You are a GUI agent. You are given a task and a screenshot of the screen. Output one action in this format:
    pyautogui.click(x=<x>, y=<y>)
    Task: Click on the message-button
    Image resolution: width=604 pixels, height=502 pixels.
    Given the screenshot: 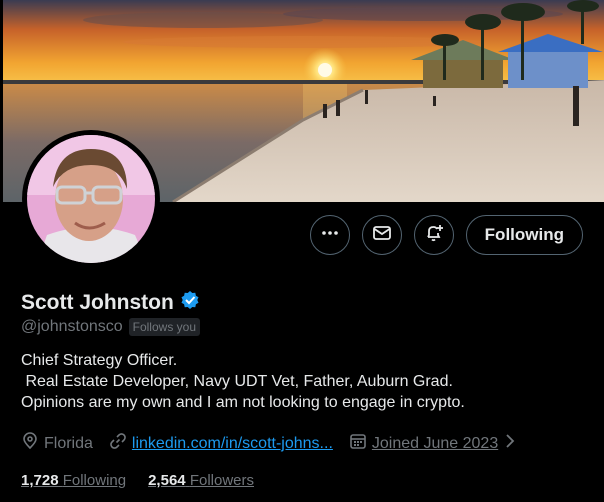 What is the action you would take?
    pyautogui.click(x=381, y=235)
    